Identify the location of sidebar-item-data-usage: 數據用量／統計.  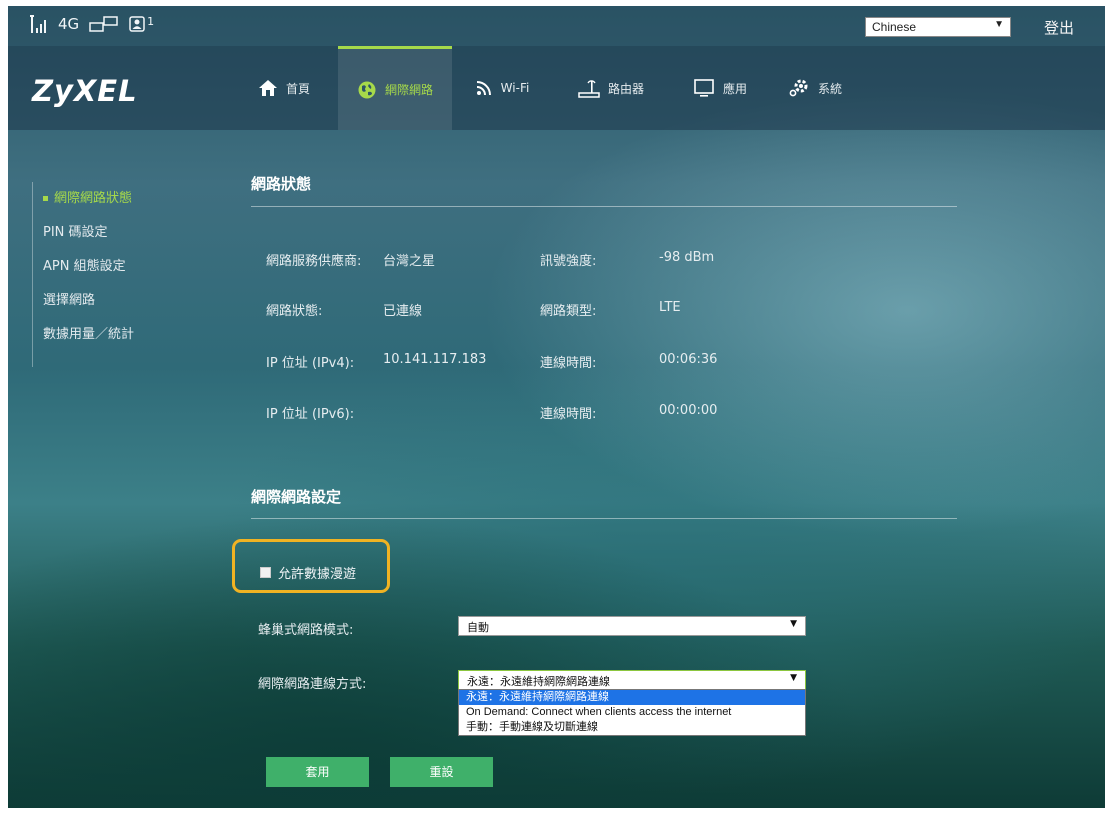
(88, 335).